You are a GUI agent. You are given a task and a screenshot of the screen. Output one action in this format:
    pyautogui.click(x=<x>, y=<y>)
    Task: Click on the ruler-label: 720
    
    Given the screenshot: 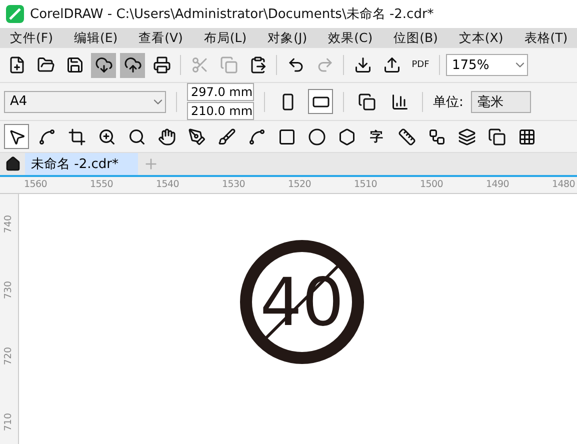 What is the action you would take?
    pyautogui.click(x=9, y=356)
    